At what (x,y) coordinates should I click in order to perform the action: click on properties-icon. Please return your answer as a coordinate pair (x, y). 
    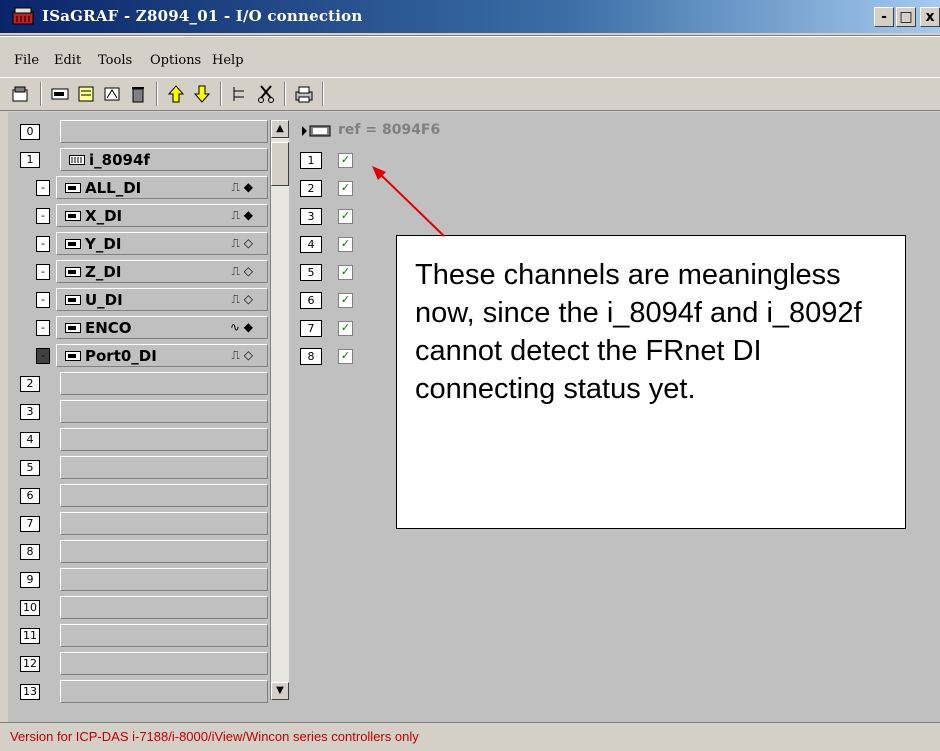
    Looking at the image, I should click on (86, 94).